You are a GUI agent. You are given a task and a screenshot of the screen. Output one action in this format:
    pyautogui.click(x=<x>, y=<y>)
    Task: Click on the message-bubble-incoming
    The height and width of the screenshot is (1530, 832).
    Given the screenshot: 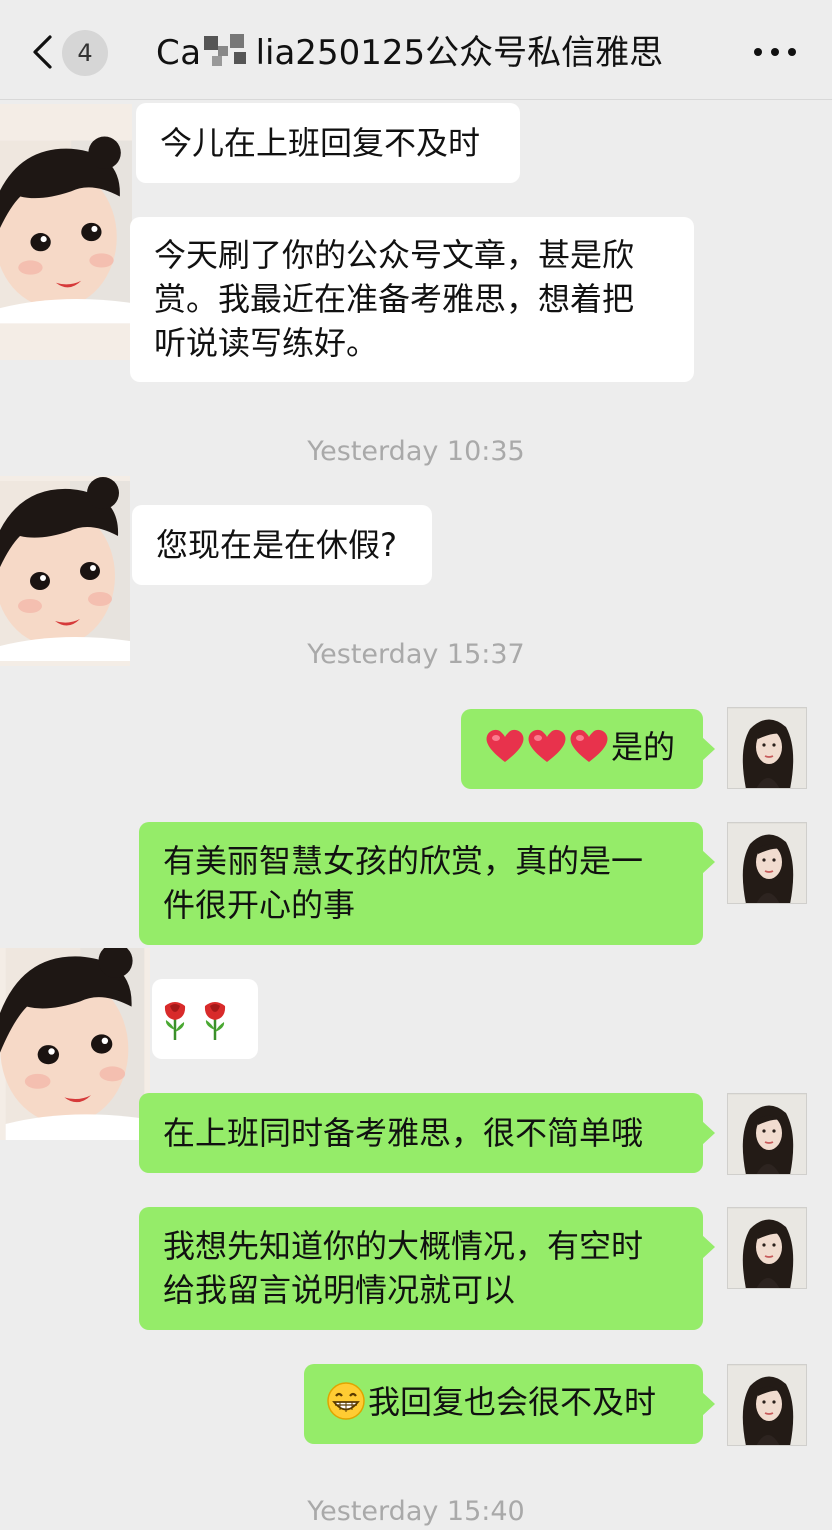 What is the action you would take?
    pyautogui.click(x=205, y=1019)
    